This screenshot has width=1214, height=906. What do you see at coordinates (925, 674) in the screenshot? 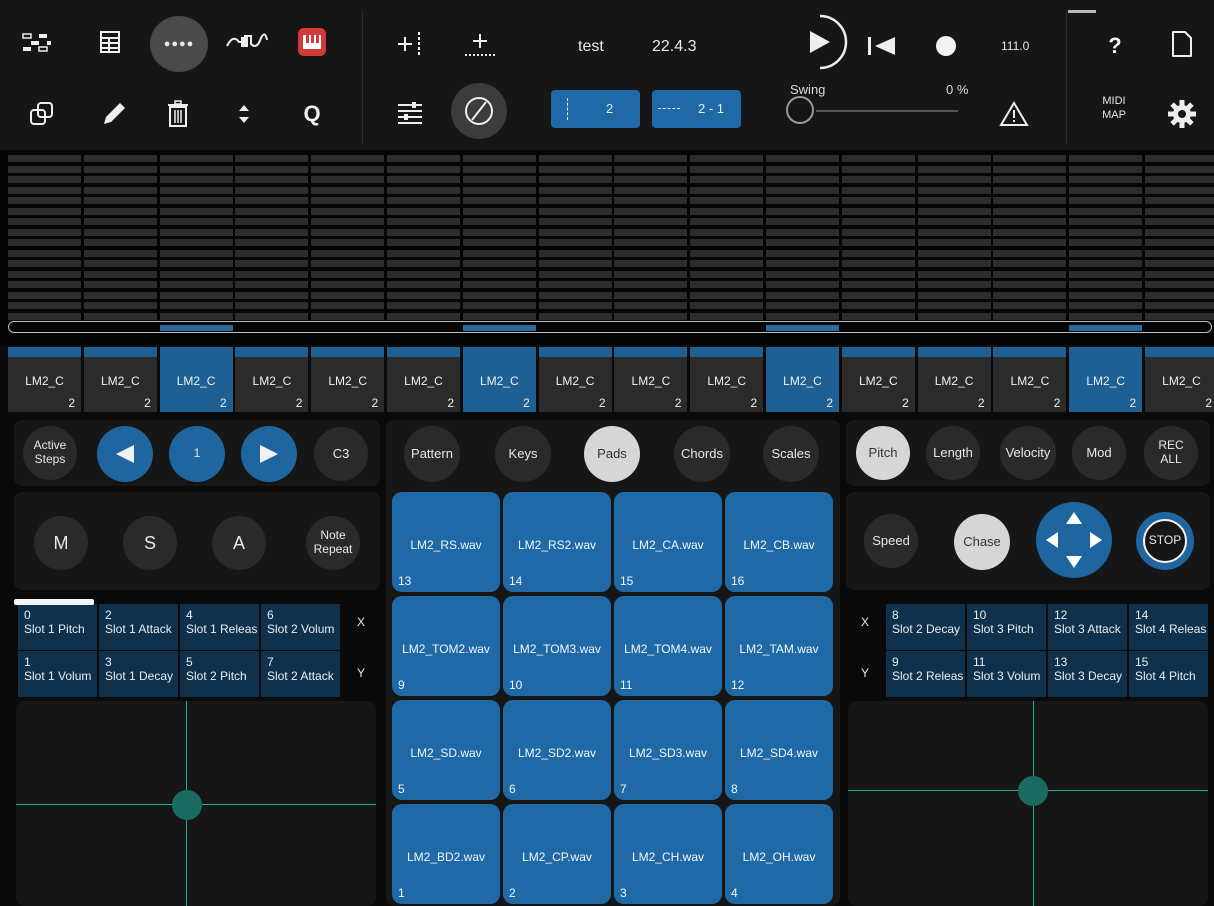
I see `param-slot: 9 Slot 2 Releas` at bounding box center [925, 674].